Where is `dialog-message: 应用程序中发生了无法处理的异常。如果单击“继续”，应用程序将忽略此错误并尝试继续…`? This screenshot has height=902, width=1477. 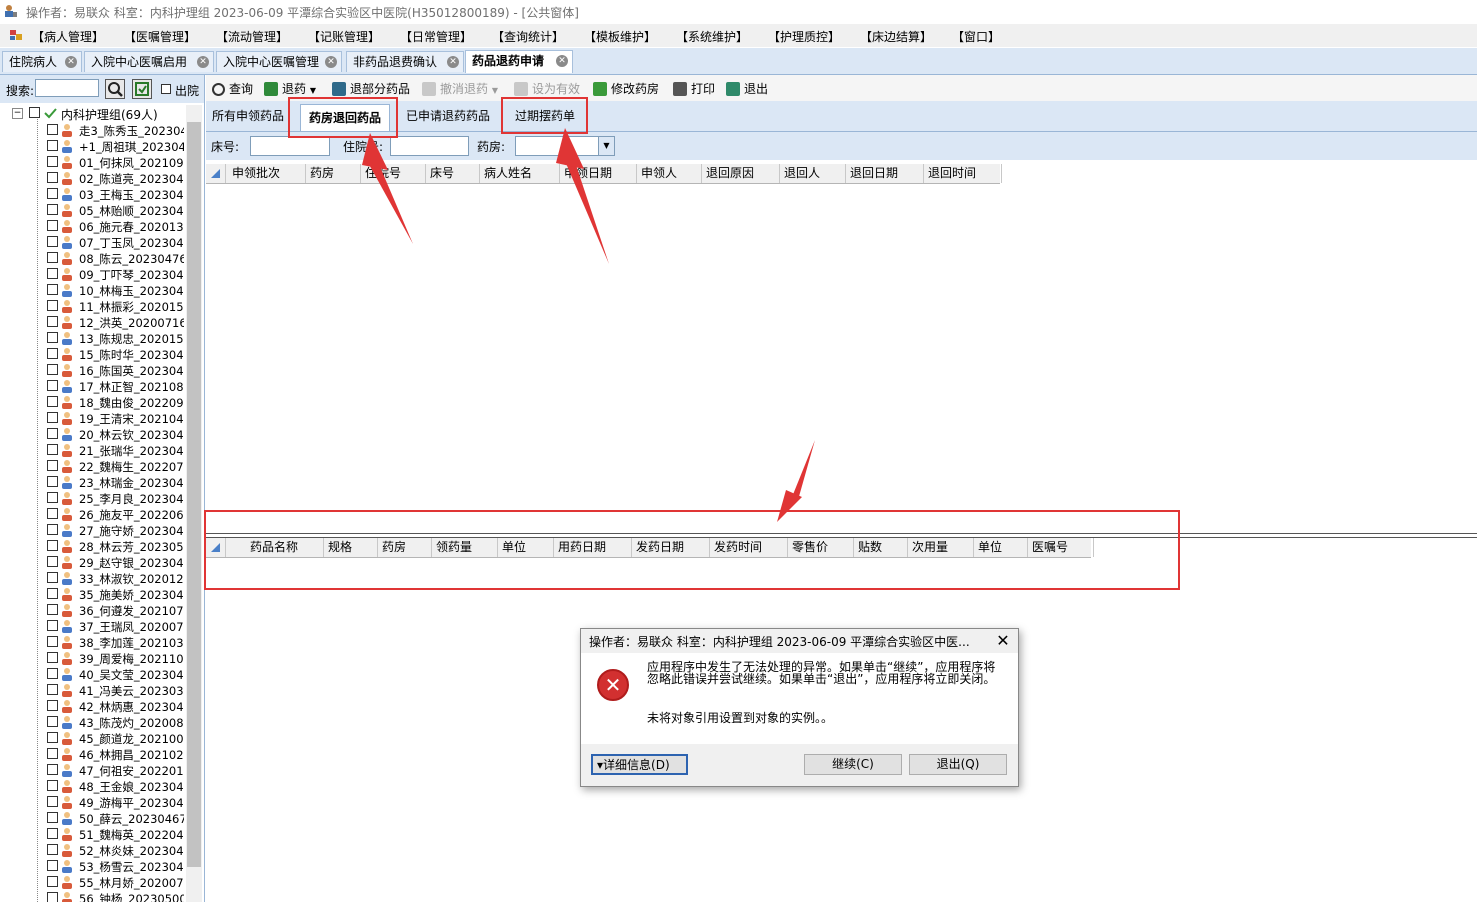
dialog-message: 应用程序中发生了无法处理的异常。如果单击“继续”，应用程序将忽略此错误并尝试继续… is located at coordinates (821, 673).